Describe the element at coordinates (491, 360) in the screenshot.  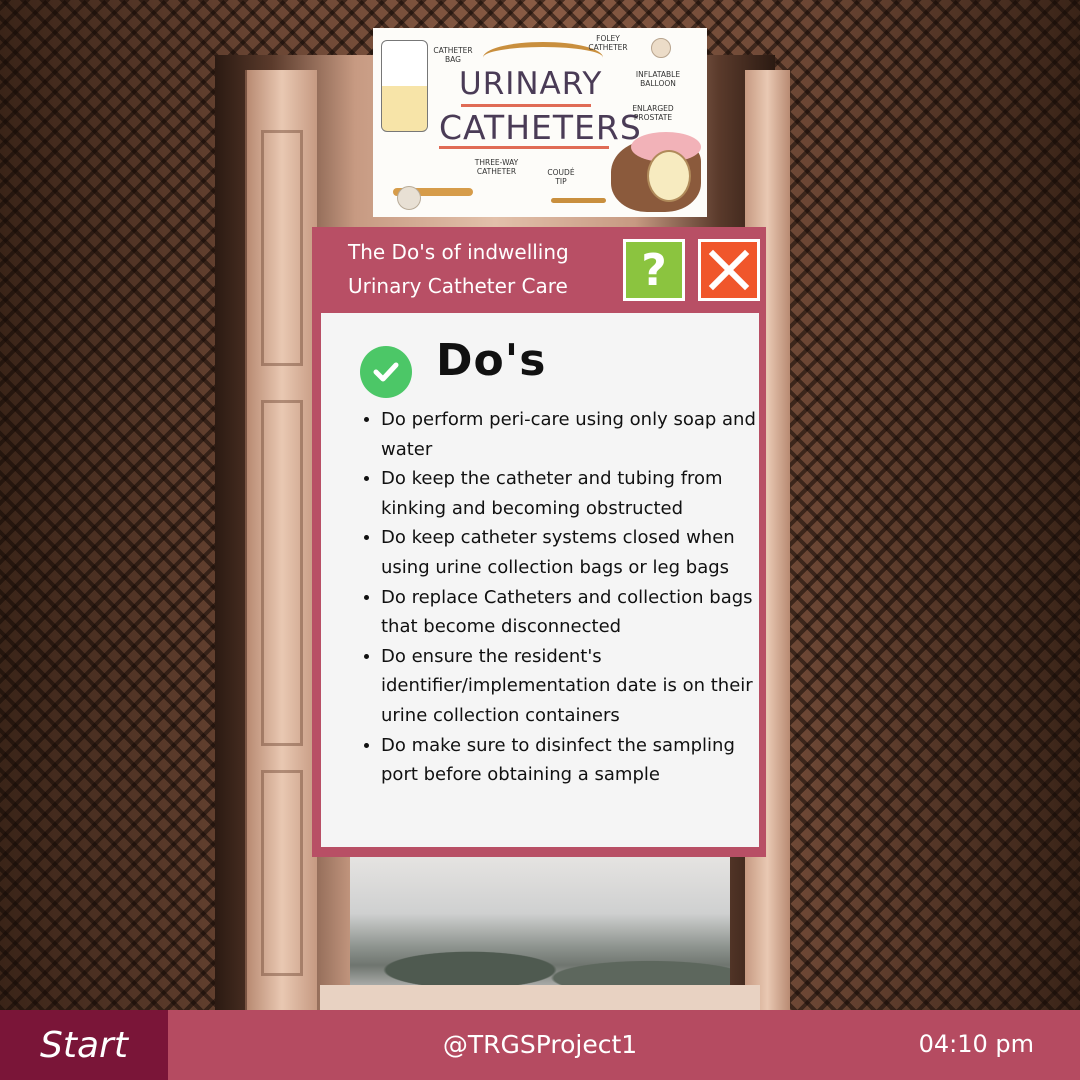
I see `dos-heading: Do's` at that location.